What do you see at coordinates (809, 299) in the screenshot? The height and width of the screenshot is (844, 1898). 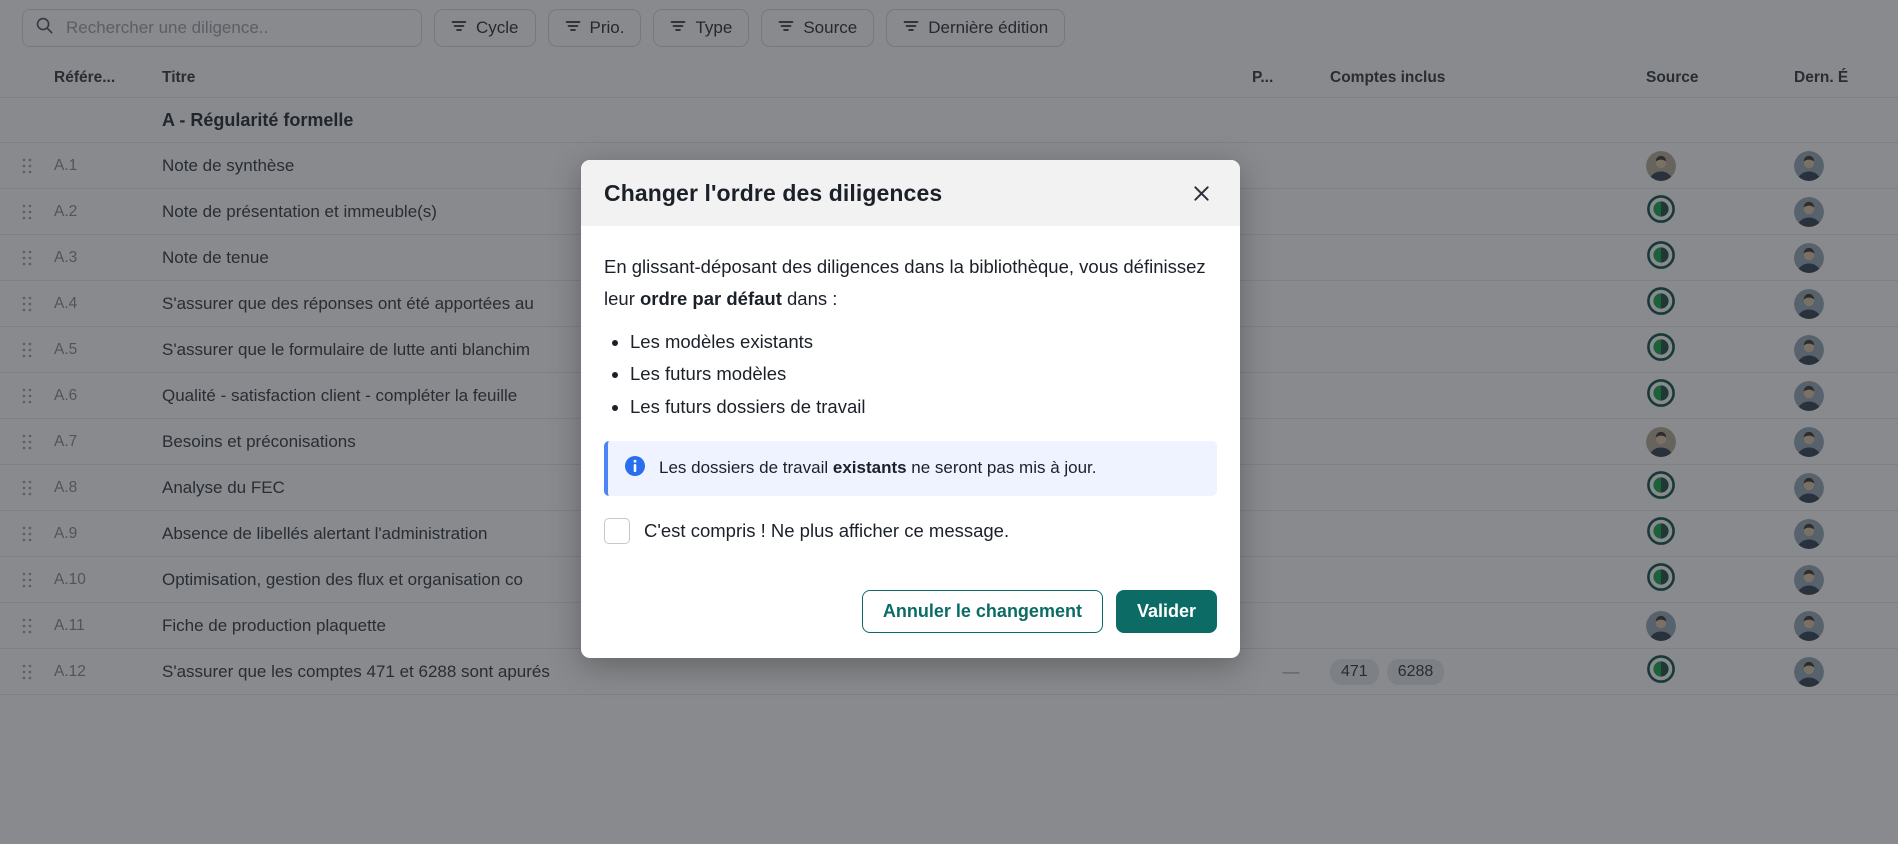 I see `intro-text-part2: dans :` at bounding box center [809, 299].